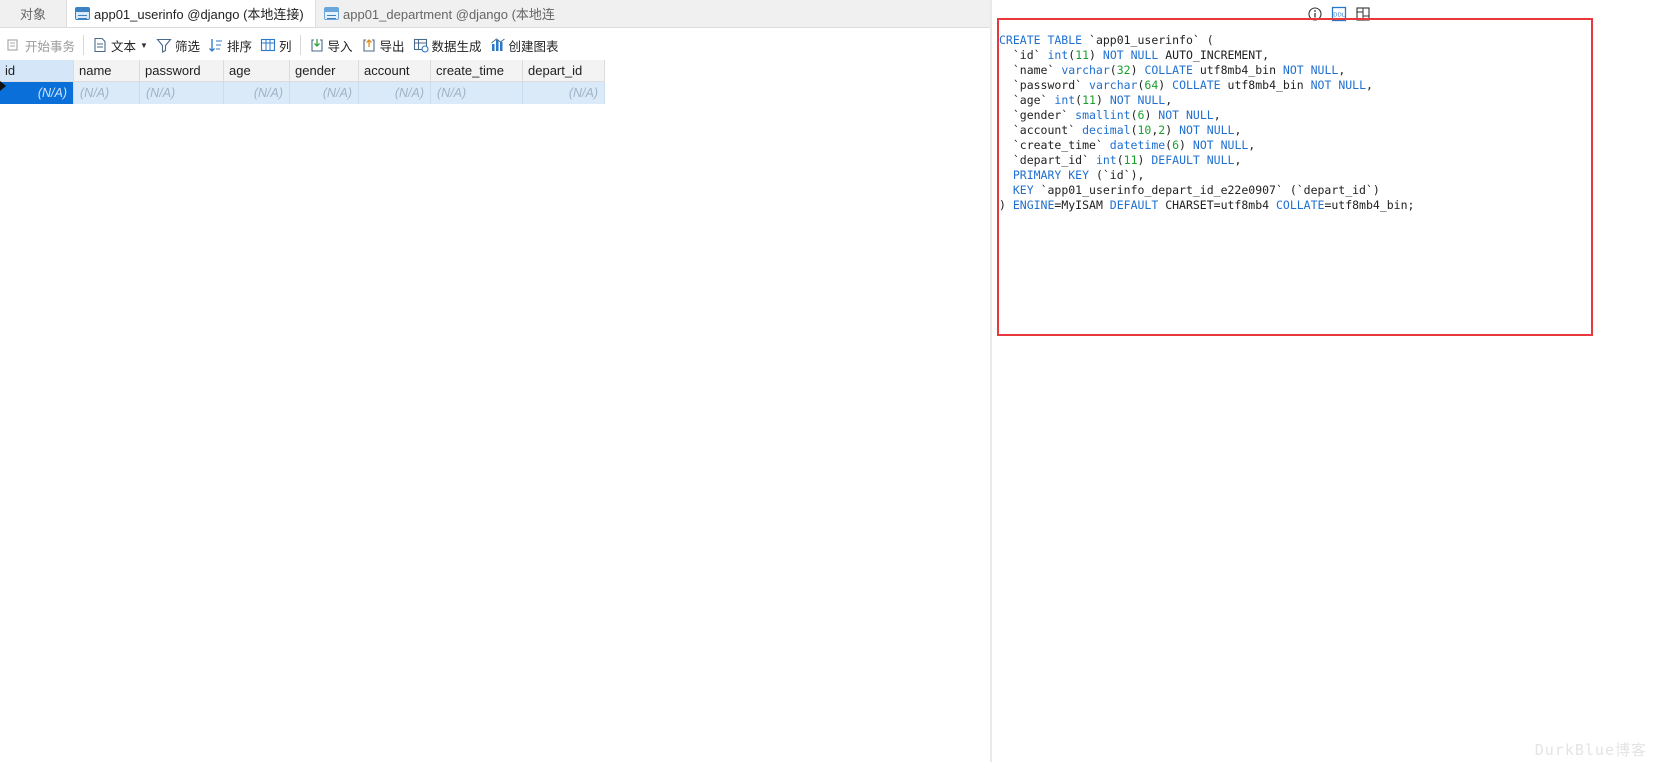 This screenshot has width=1657, height=762. I want to click on begin-transaction-button: 开始事务, so click(40, 45).